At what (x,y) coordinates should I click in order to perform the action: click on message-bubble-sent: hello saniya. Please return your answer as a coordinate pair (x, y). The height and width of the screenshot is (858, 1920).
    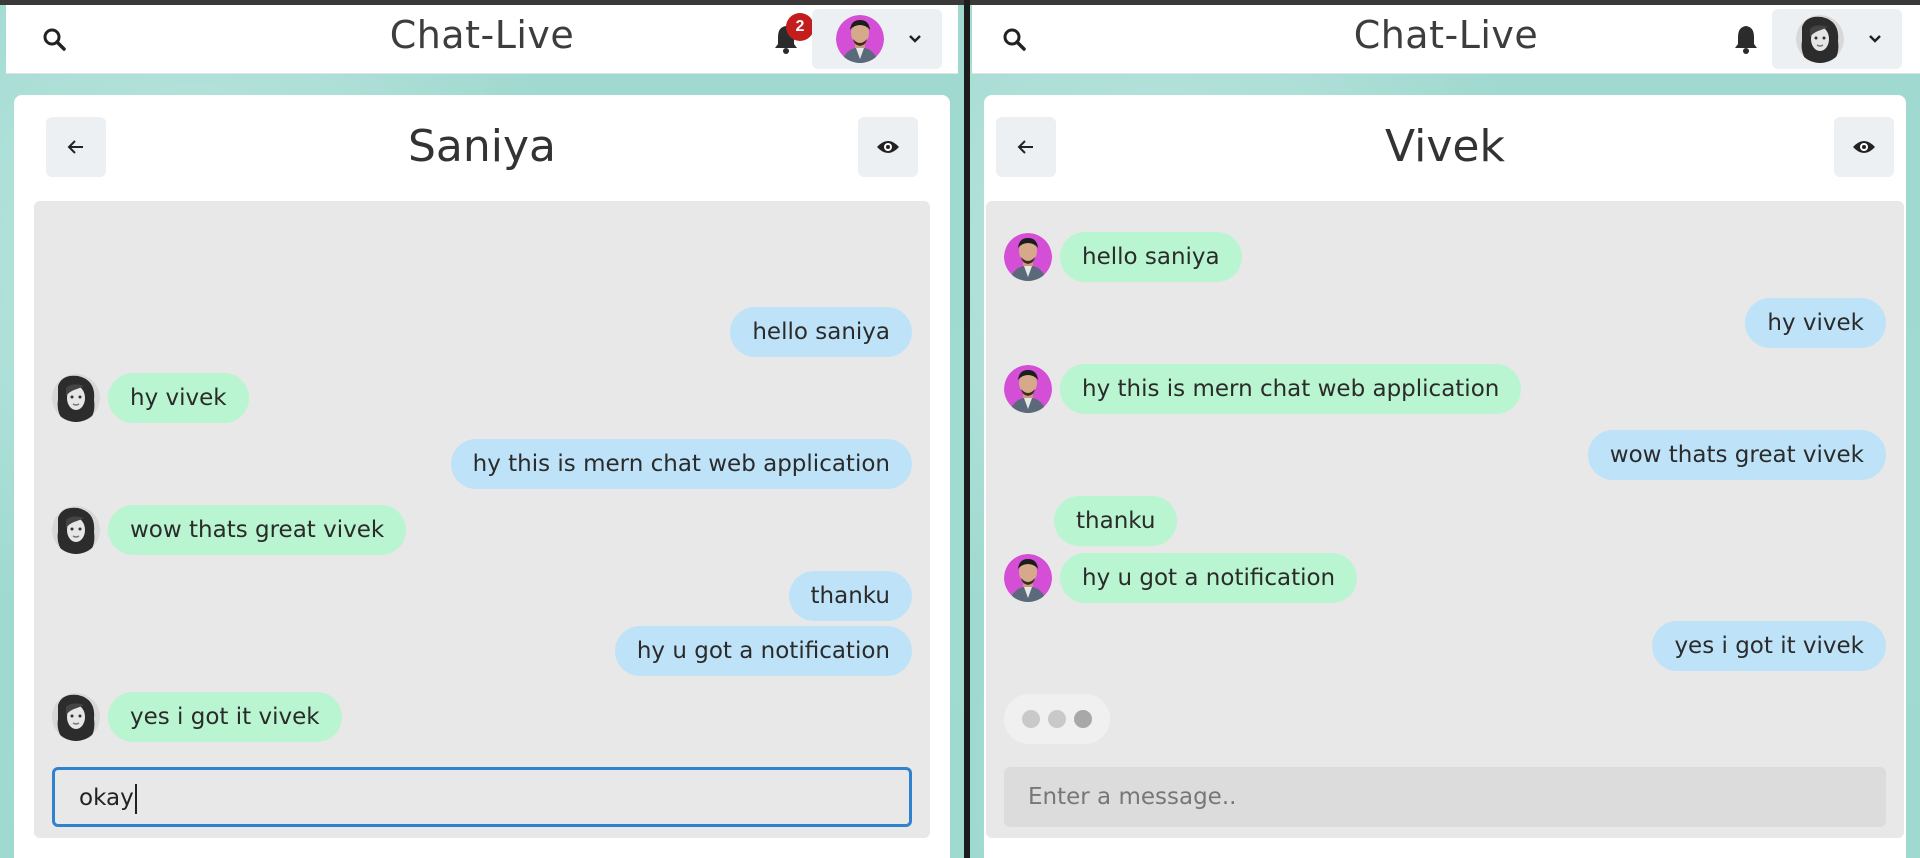
    Looking at the image, I should click on (821, 332).